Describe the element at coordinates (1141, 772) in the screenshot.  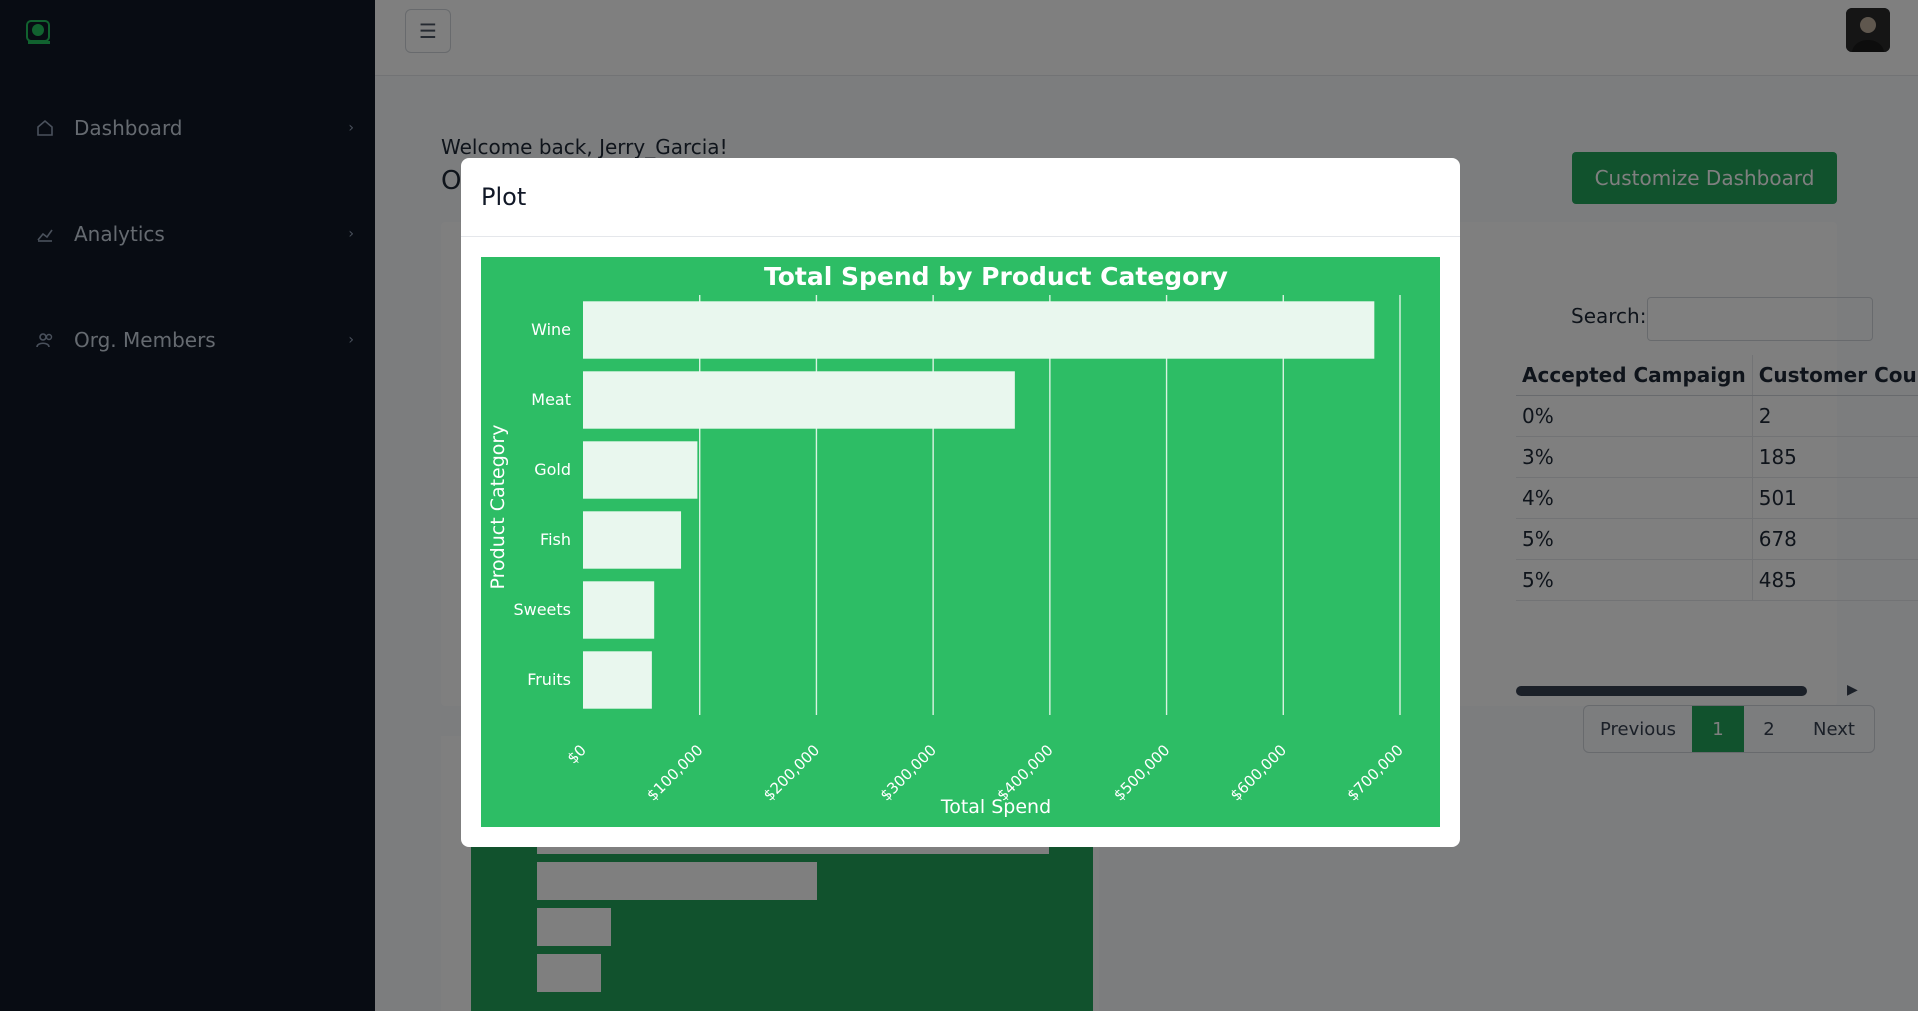
I see `x-tick-label: $500,000` at that location.